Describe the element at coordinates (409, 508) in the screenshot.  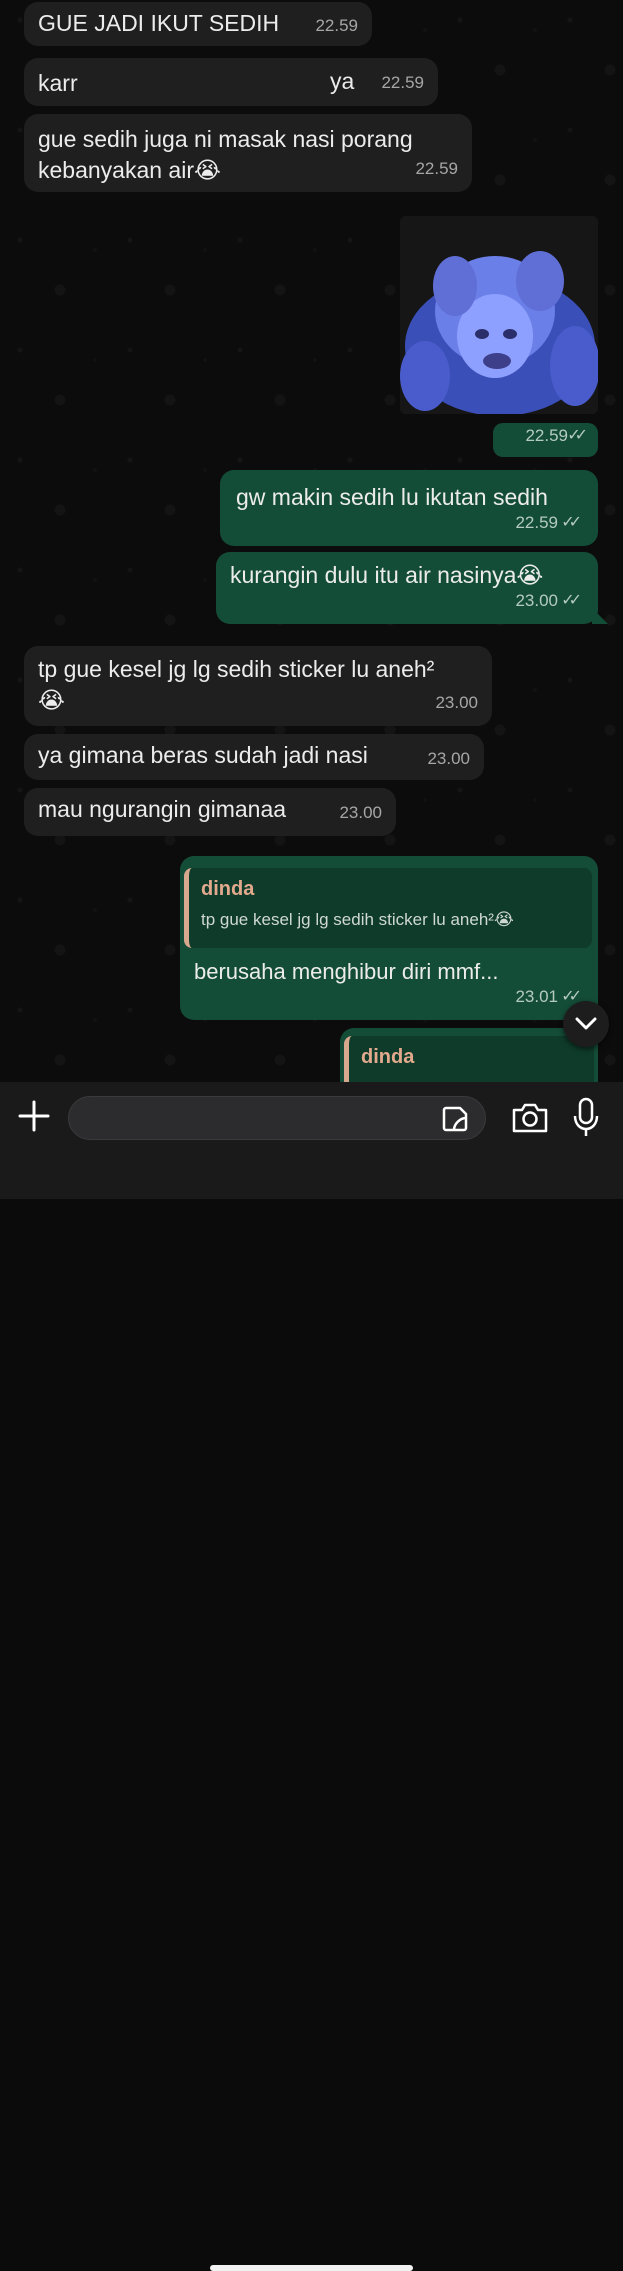
I see `message-bubble-outgoing: gw makin sedih lu ikutan sedih 22.59 ✓✓` at that location.